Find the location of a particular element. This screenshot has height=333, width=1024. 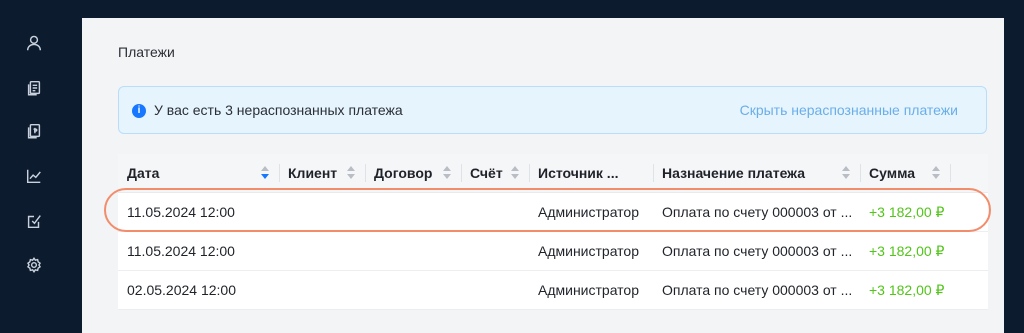

column-header-date: Дата is located at coordinates (198, 173).